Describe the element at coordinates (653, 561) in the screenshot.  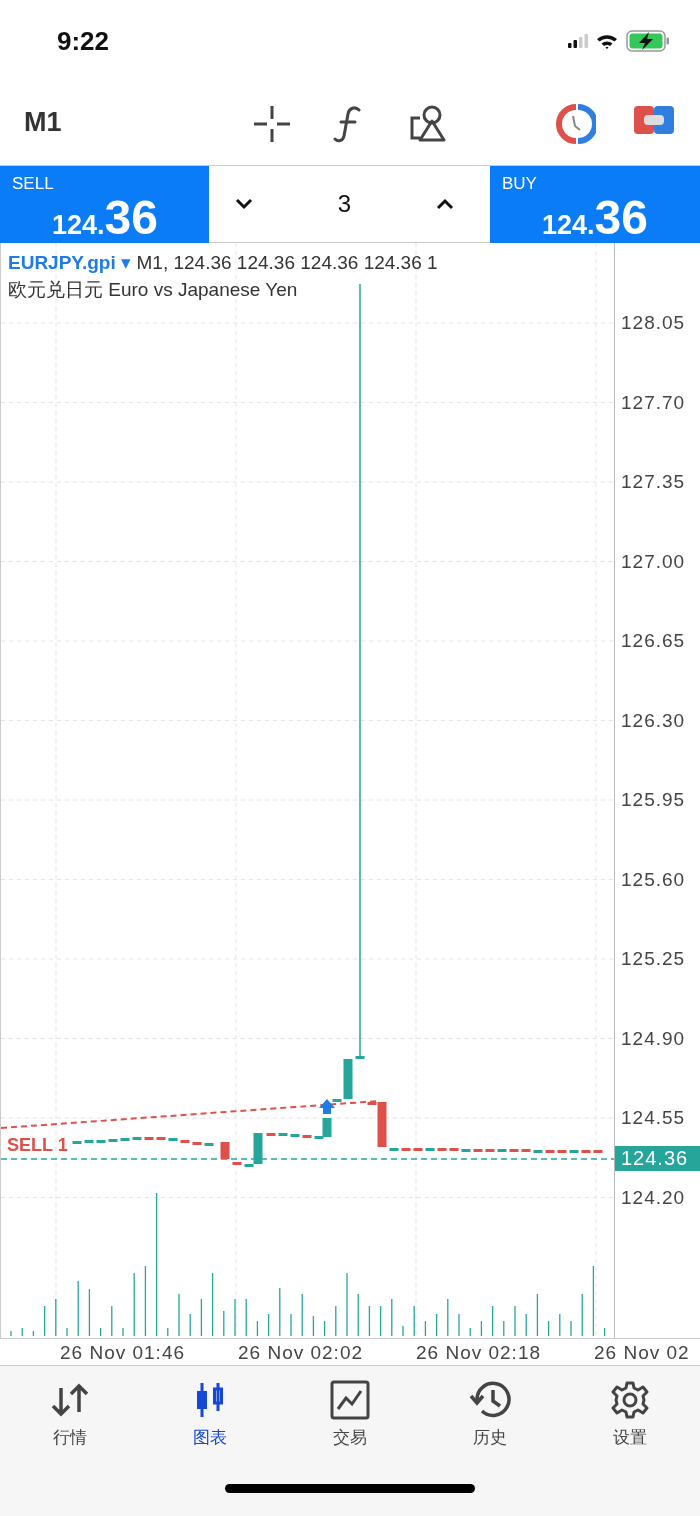
I see `price-label: 127.00` at that location.